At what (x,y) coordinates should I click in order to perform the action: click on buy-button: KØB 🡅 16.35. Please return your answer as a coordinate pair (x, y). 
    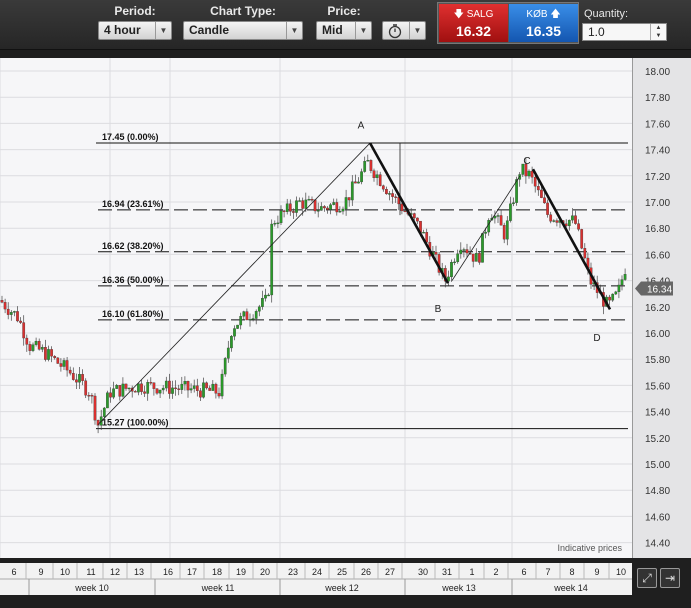
    Looking at the image, I should click on (543, 23).